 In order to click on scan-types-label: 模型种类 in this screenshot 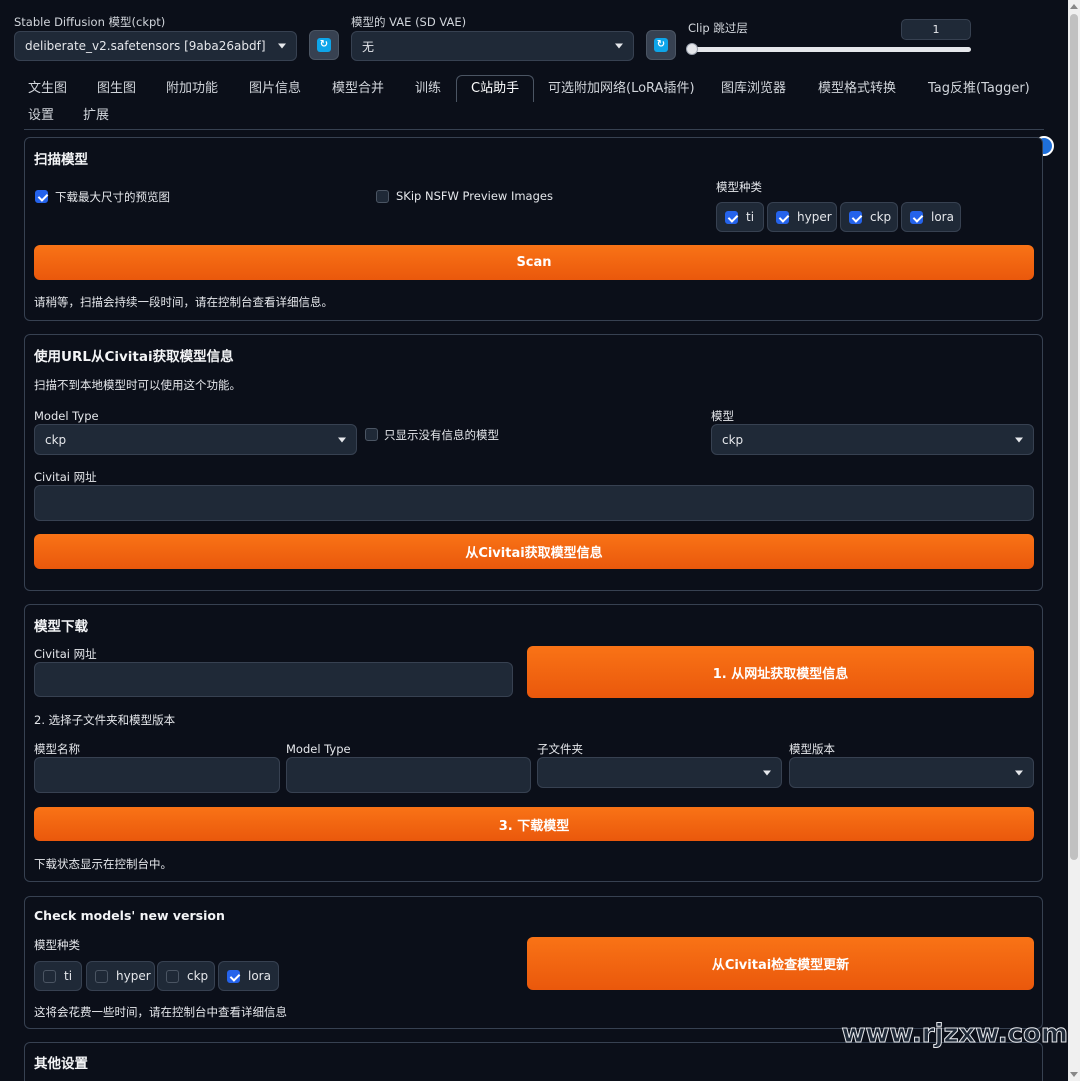, I will do `click(739, 187)`.